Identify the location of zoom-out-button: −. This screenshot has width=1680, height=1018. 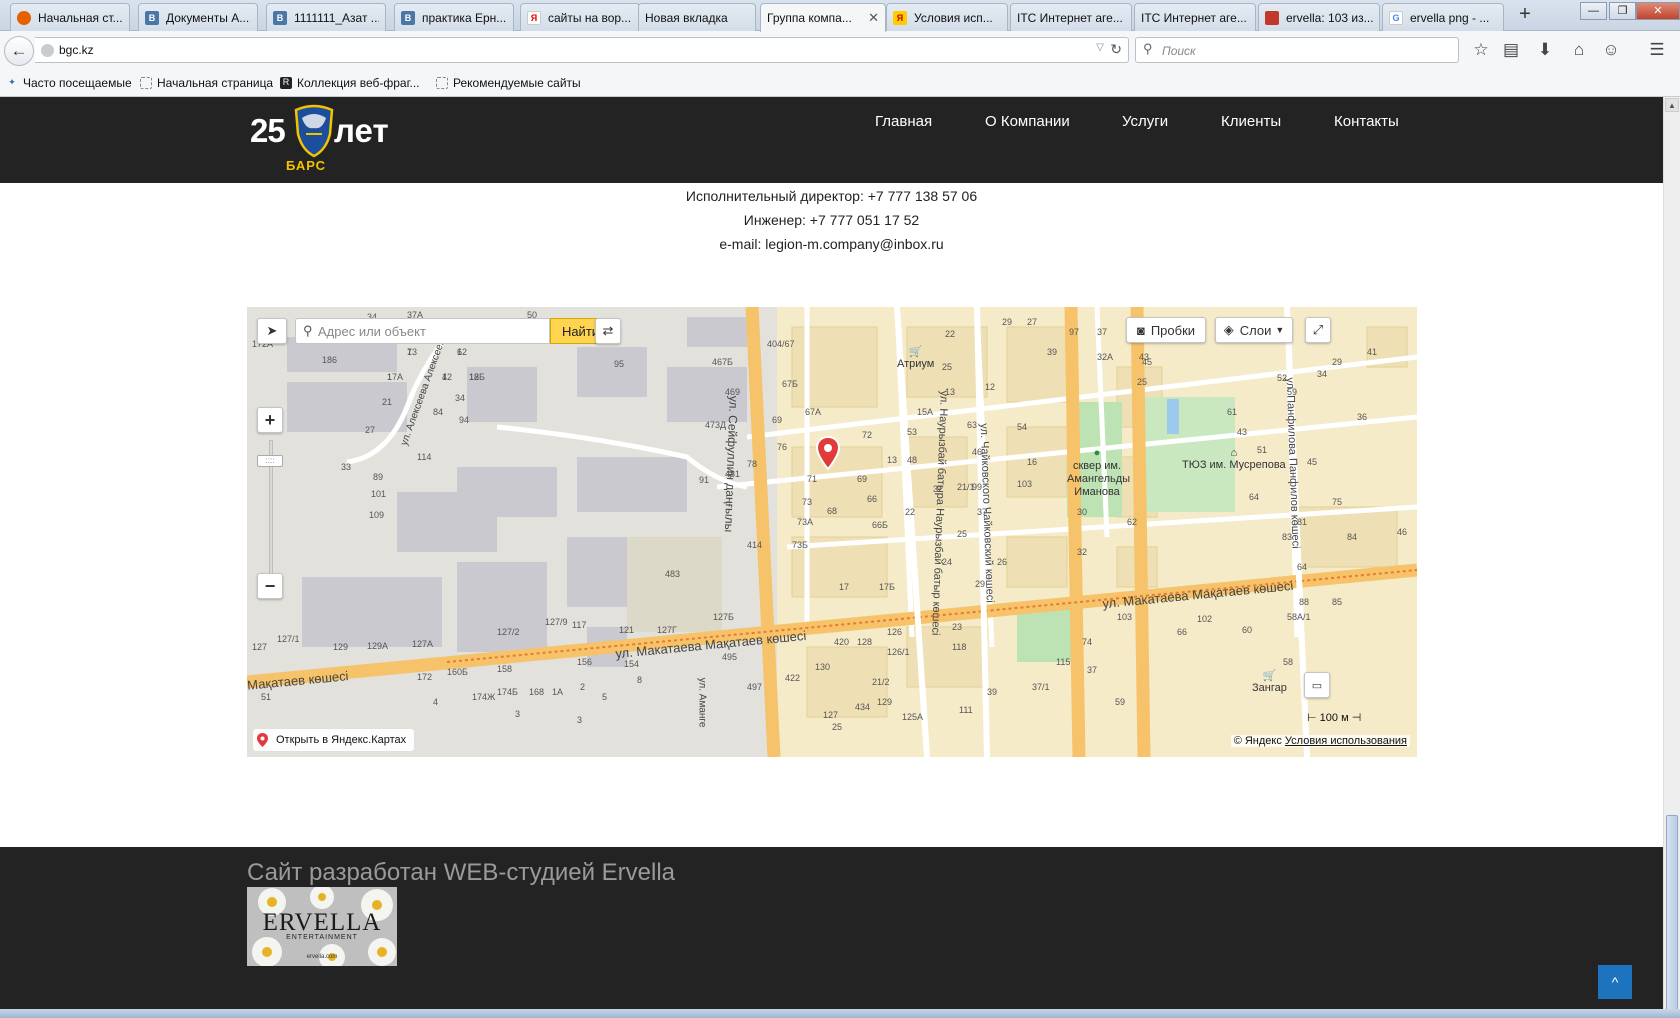
(270, 586).